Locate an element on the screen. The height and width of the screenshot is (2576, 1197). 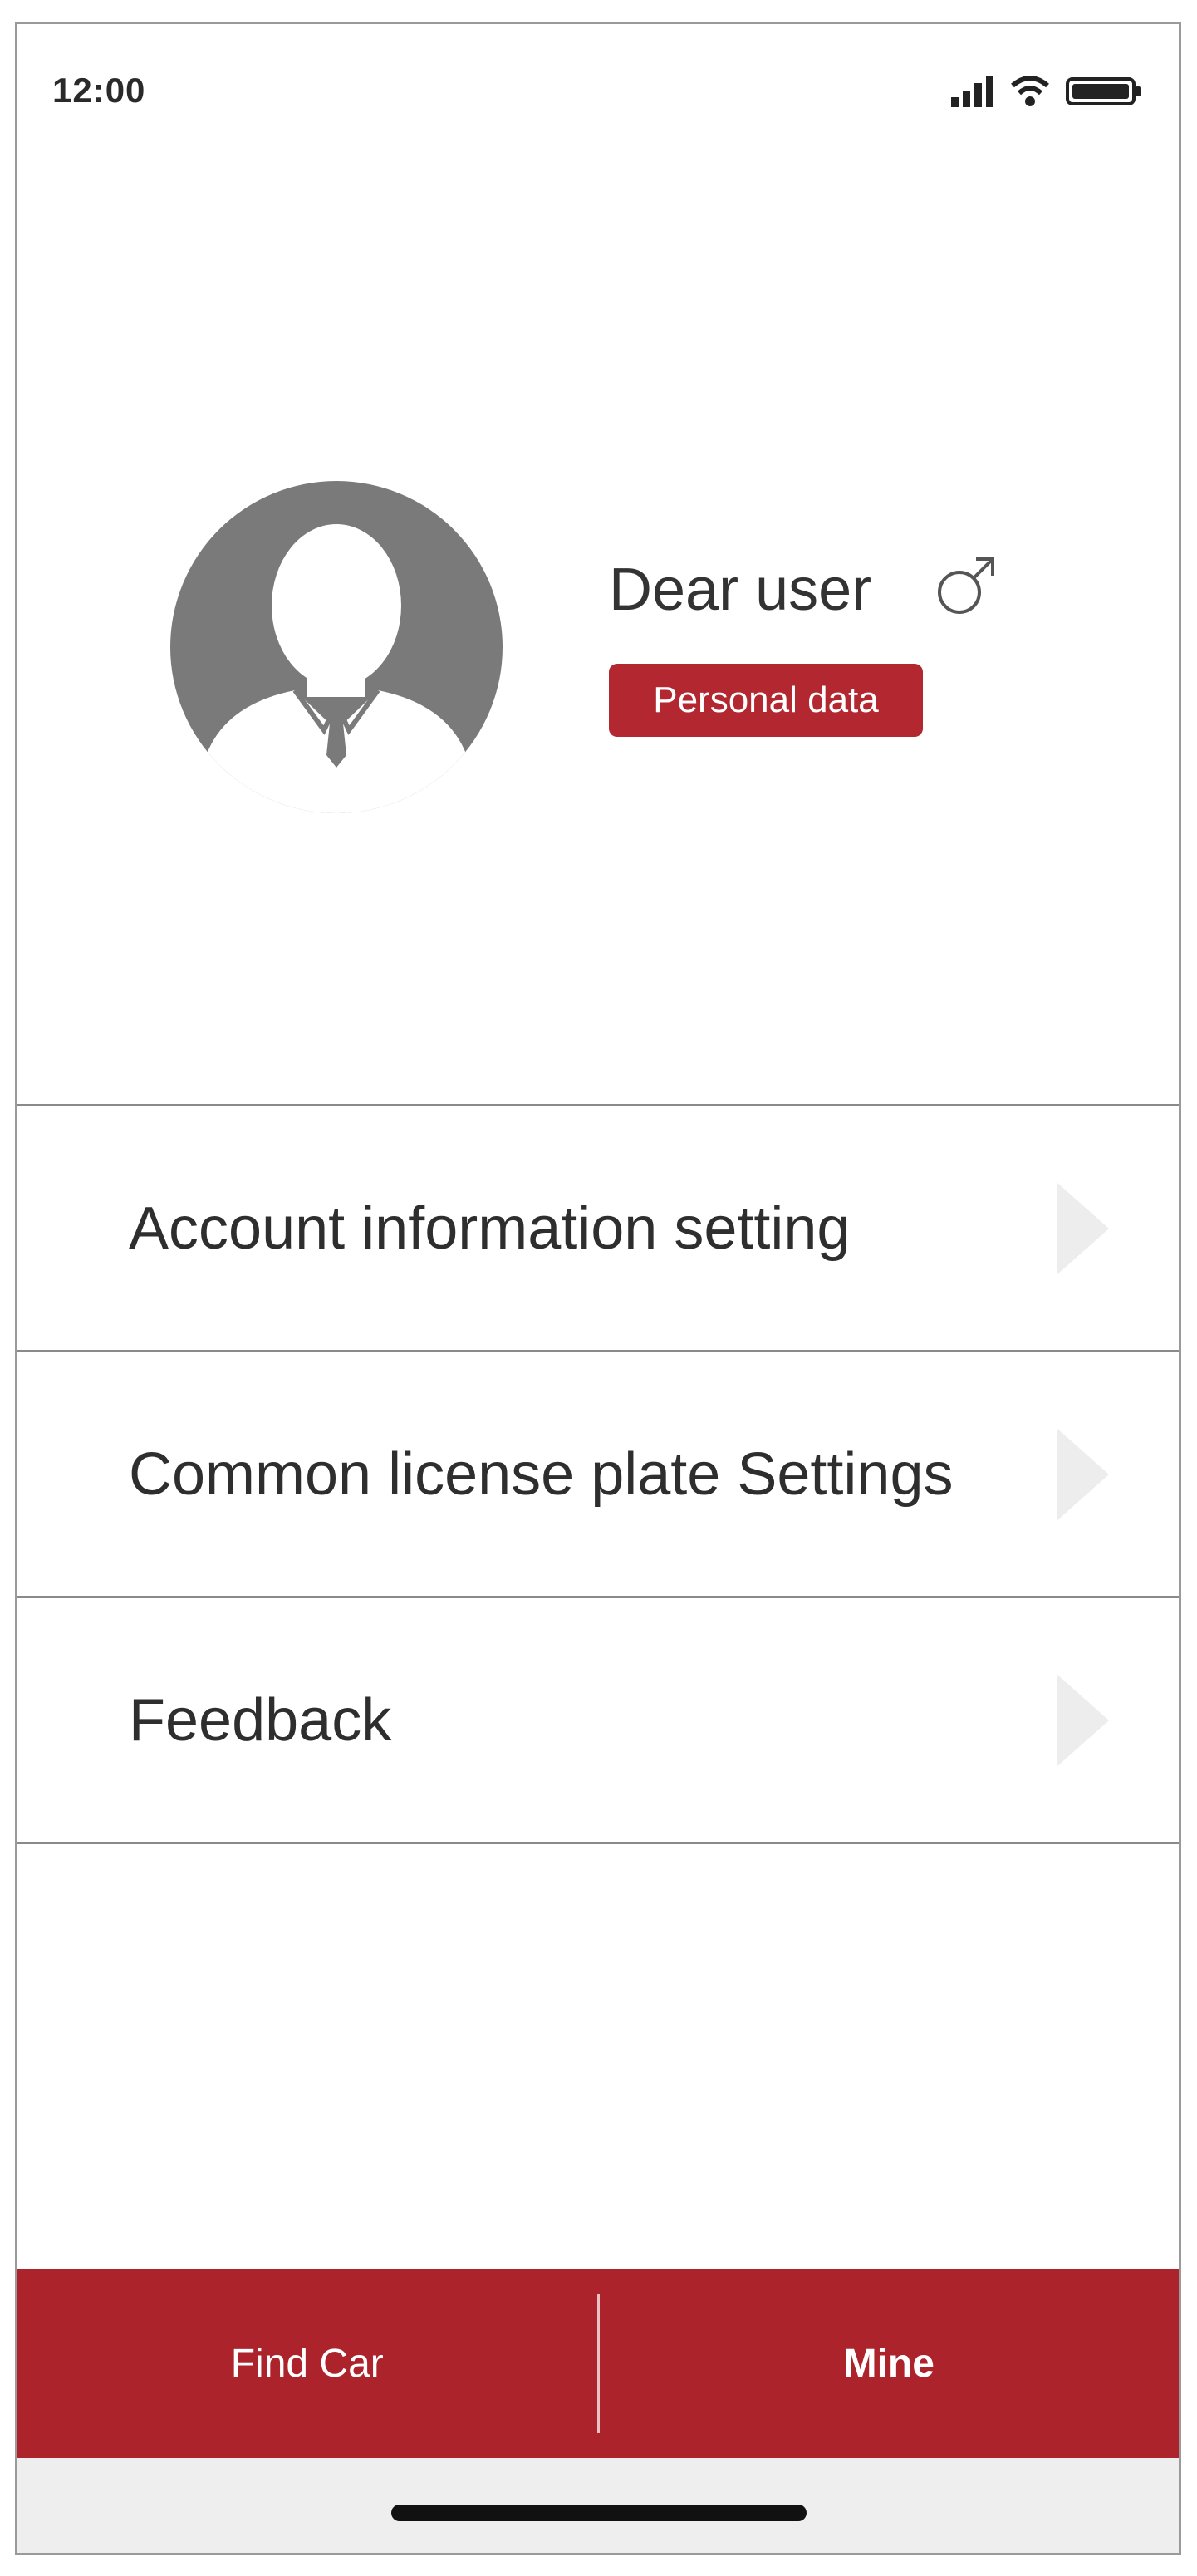
status-time: 12:00 is located at coordinates (99, 90).